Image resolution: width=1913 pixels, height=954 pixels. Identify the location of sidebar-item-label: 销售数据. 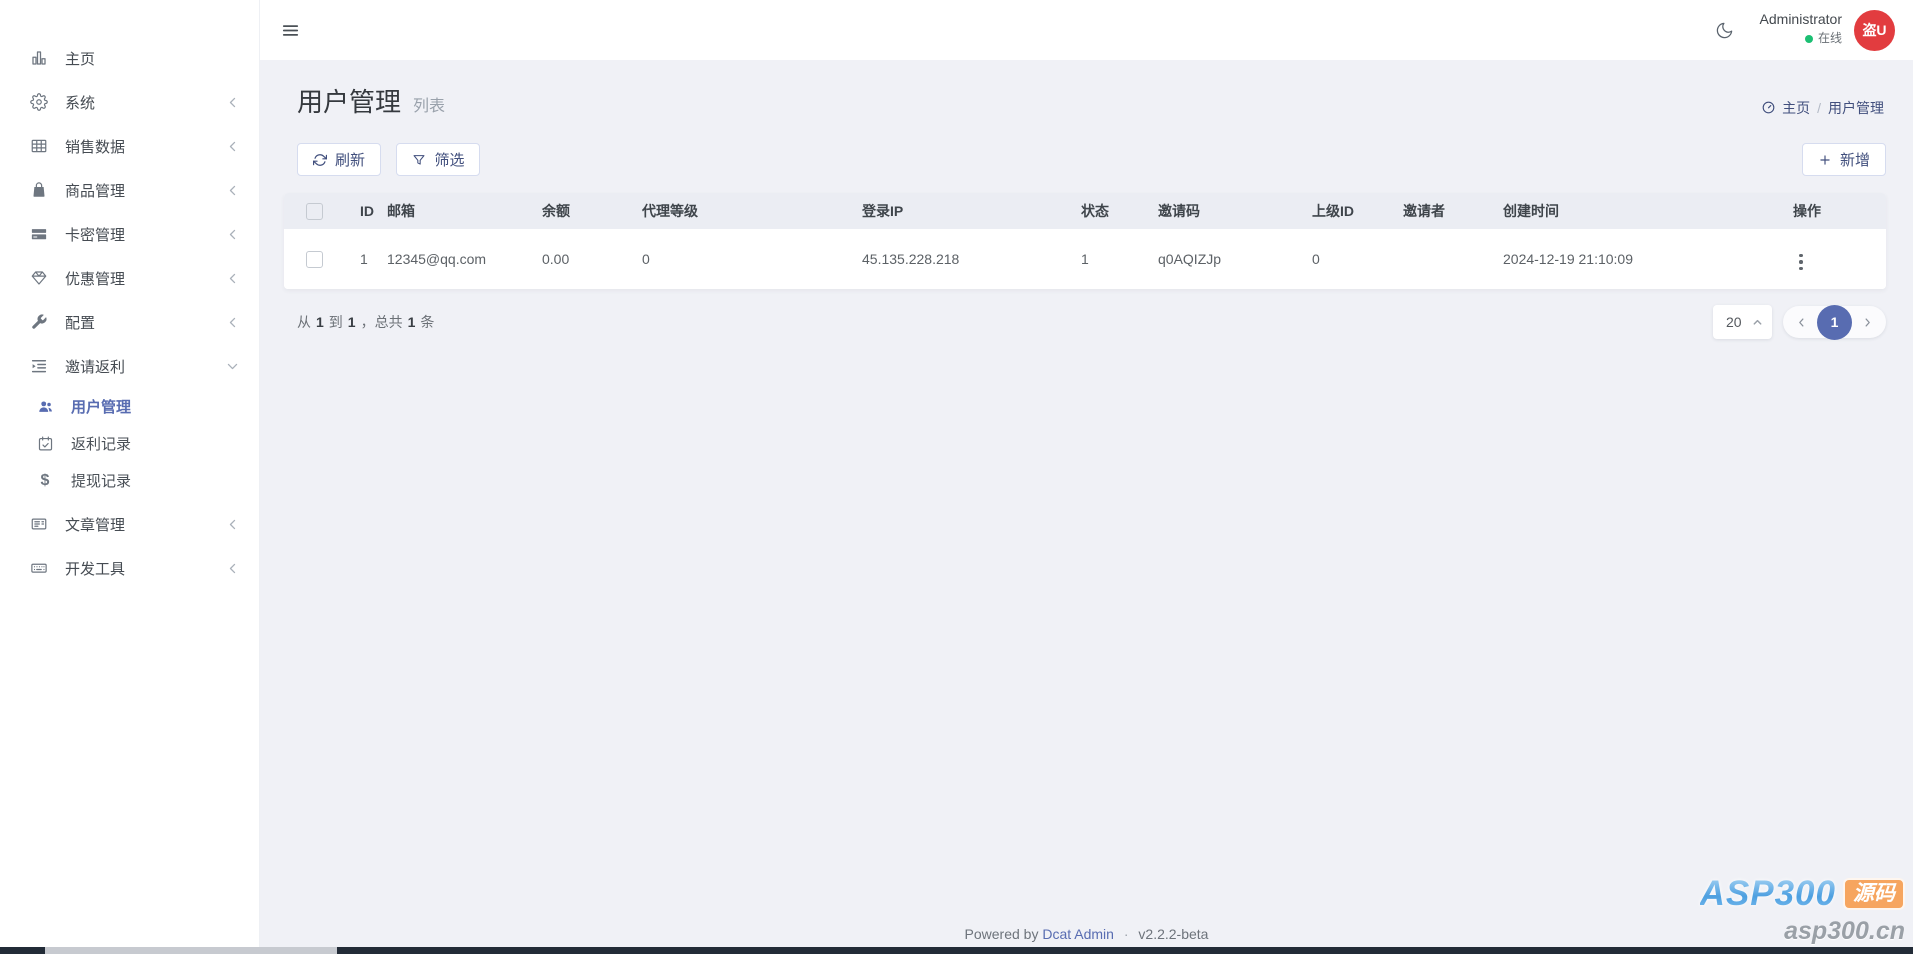
(95, 147).